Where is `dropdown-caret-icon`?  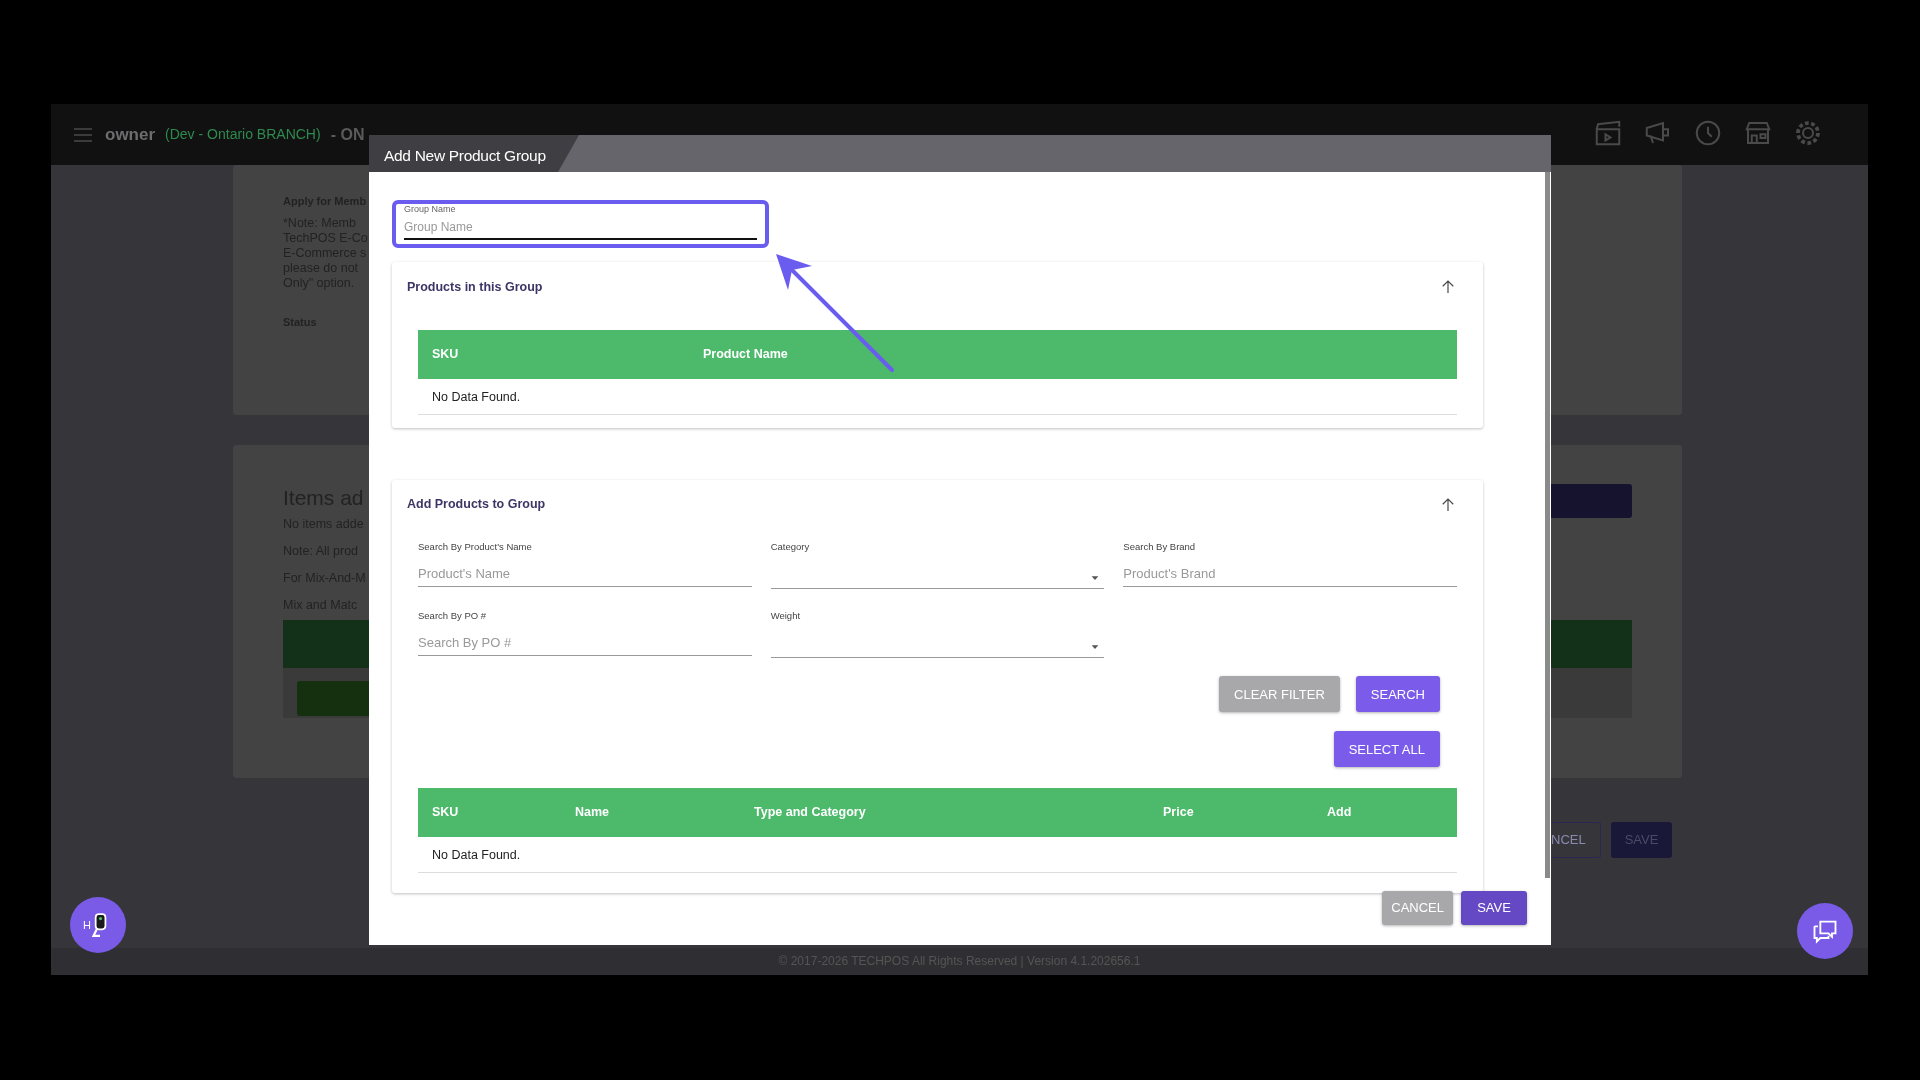
dropdown-caret-icon is located at coordinates (1095, 578).